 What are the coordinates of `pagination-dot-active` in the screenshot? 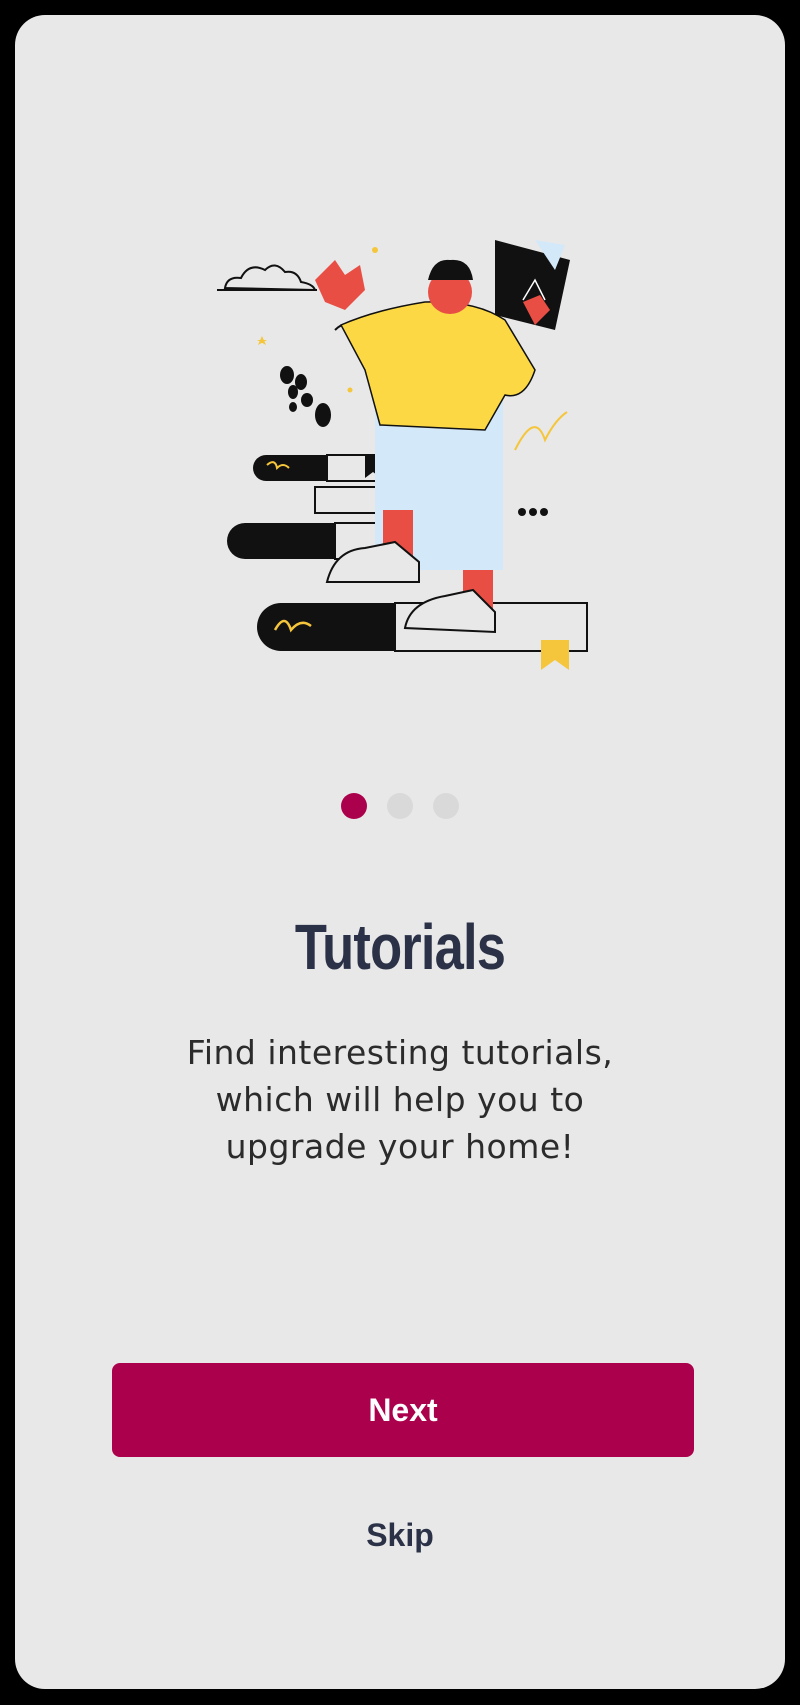 It's located at (354, 806).